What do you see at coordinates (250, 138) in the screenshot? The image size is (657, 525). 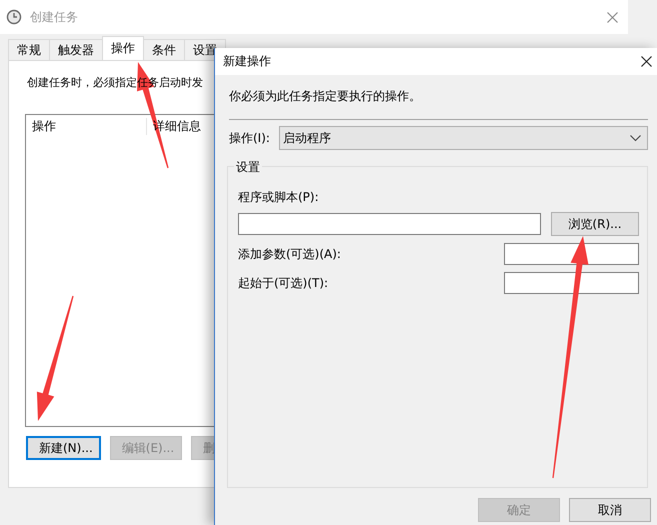 I see `action-label: 操作(I):` at bounding box center [250, 138].